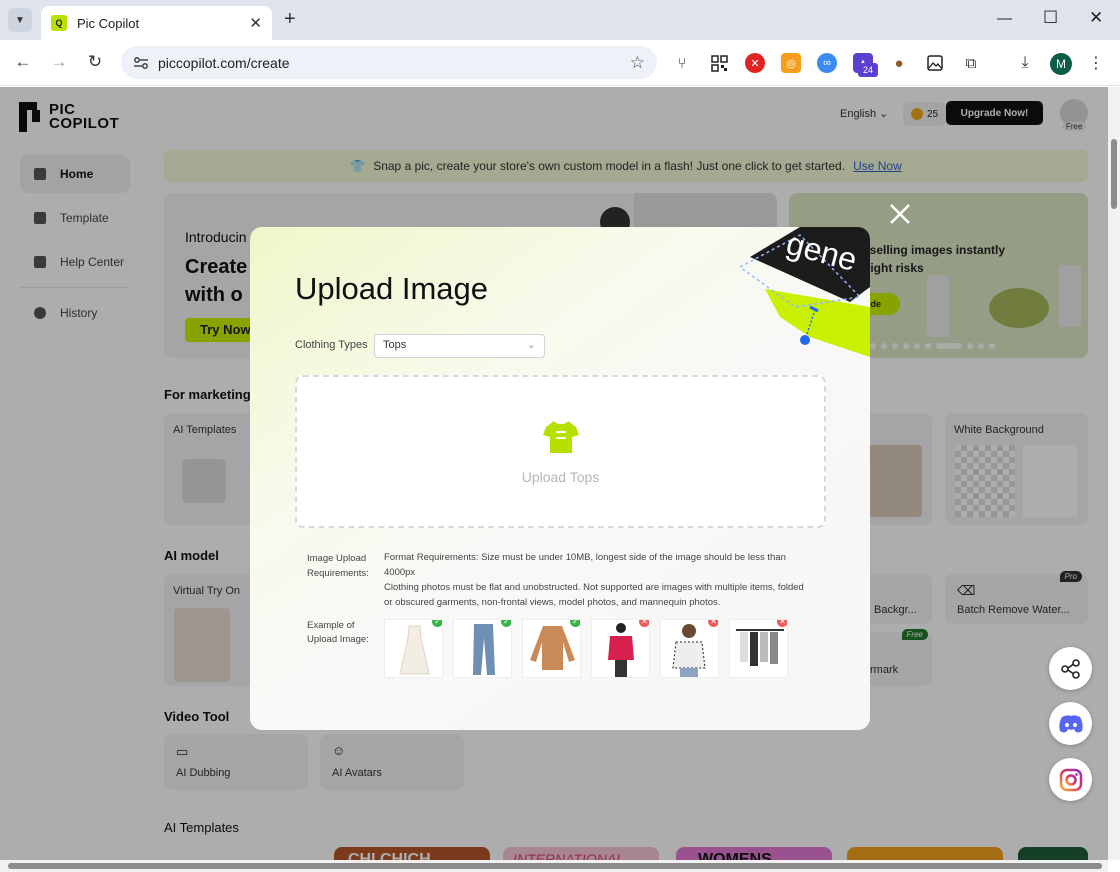 Image resolution: width=1120 pixels, height=872 pixels. What do you see at coordinates (395, 345) in the screenshot?
I see `clothing-type-value: Tops` at bounding box center [395, 345].